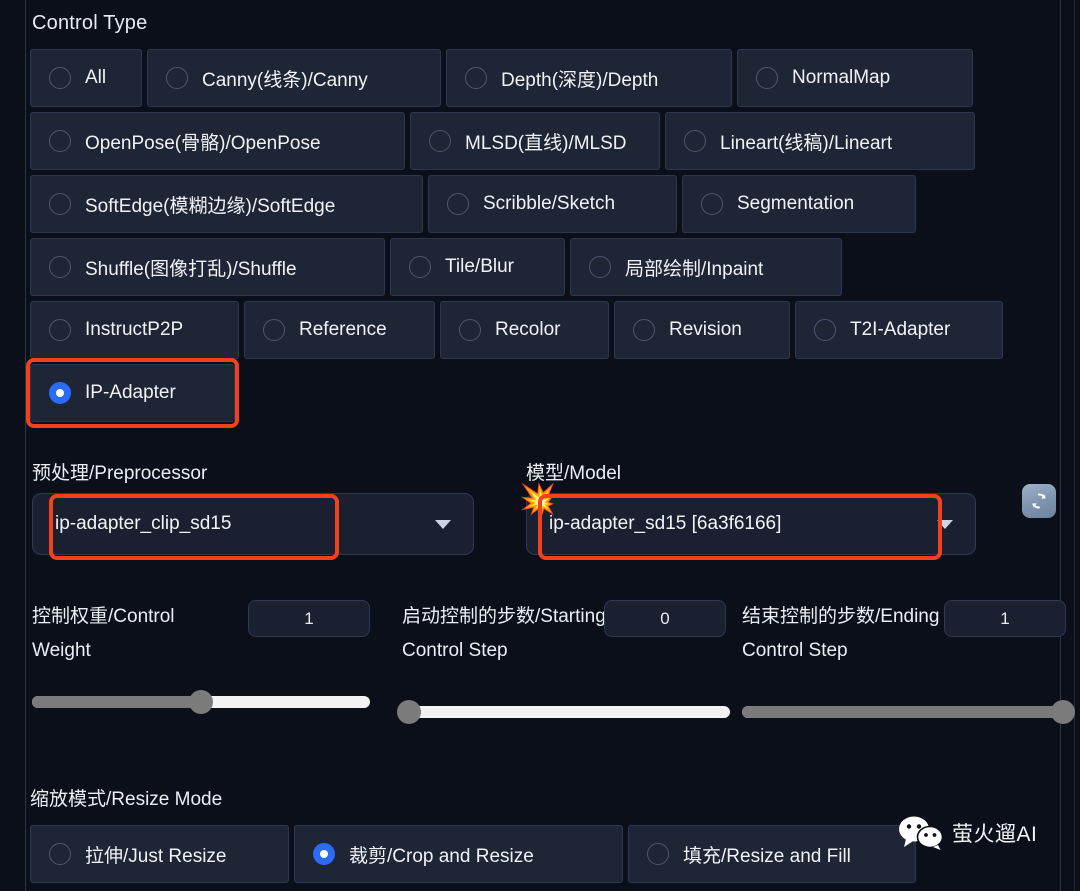 The height and width of the screenshot is (891, 1080). What do you see at coordinates (285, 80) in the screenshot?
I see `radio-label: Canny(线条)/Canny` at bounding box center [285, 80].